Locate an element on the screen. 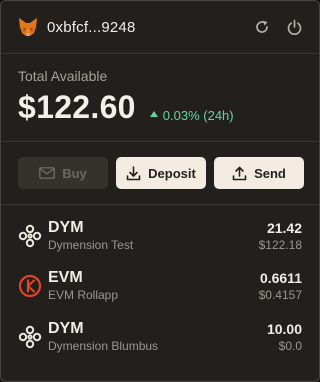 The width and height of the screenshot is (320, 382). token-usd-value: $0.4157 is located at coordinates (280, 295).